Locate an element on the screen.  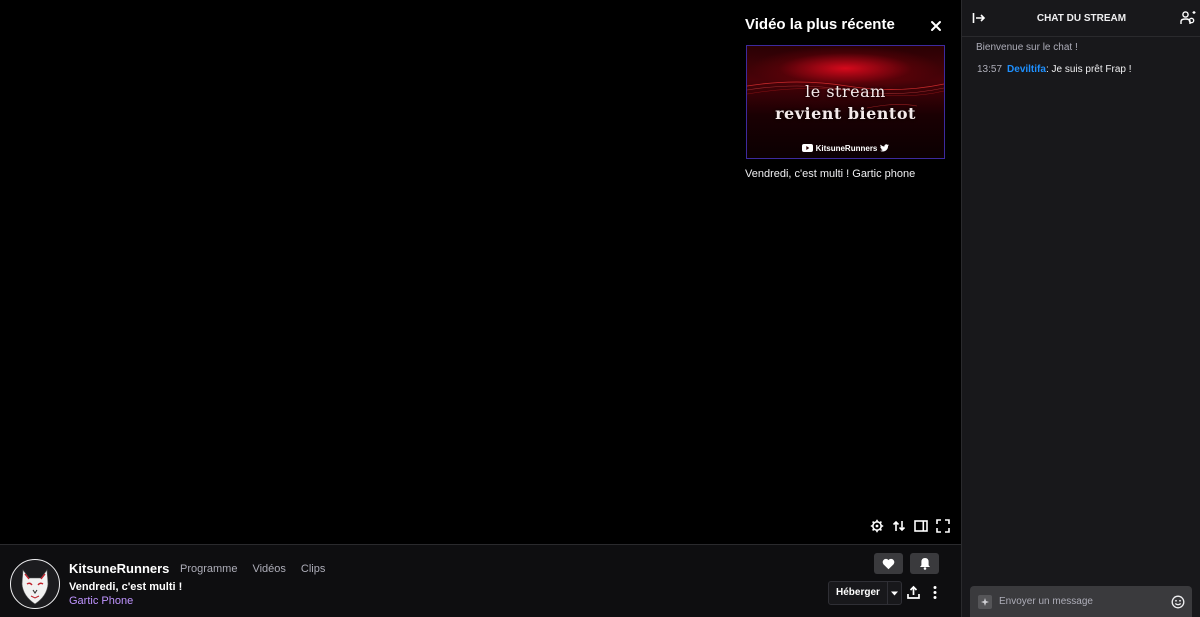
share-icon is located at coordinates (913, 592).